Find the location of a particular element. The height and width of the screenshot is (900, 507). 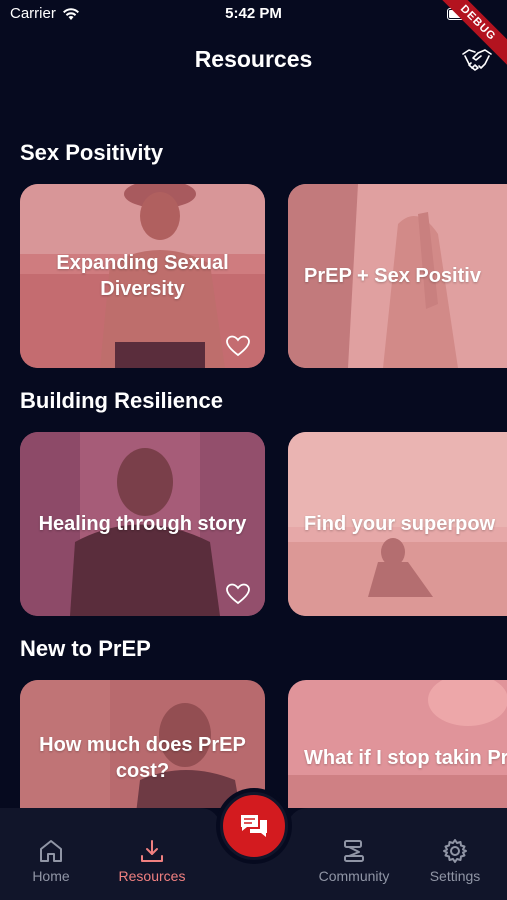

card-title: Expanding Sexual Diversity is located at coordinates (142, 276).